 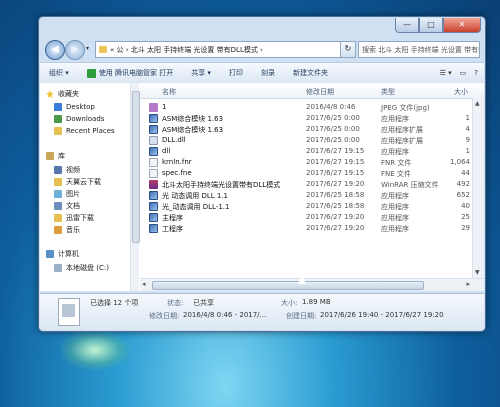 I want to click on navigation-pane: 收藏夹 Desktop Downloads Recent Places 库 视频, so click(x=85, y=187).